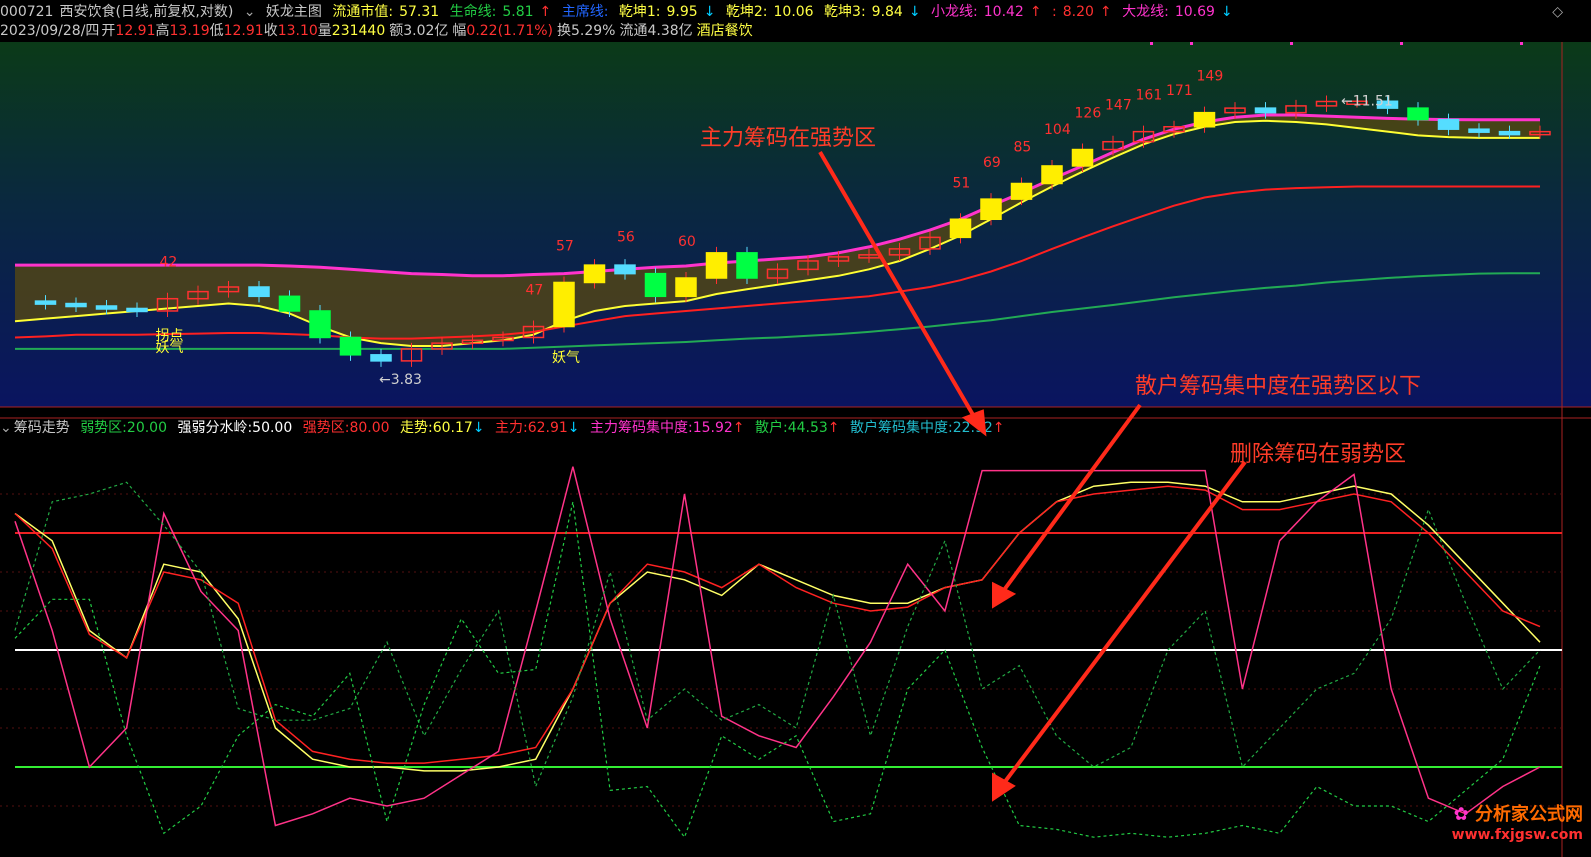 The image size is (1591, 857). Describe the element at coordinates (511, 428) in the screenshot. I see `main-label: 主力:` at that location.